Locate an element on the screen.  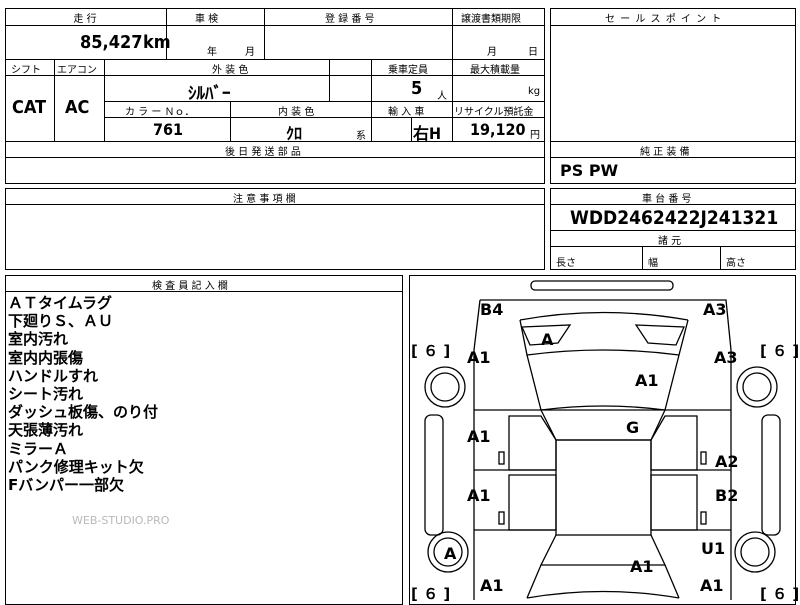
note-item: ダッシュ板傷、のり付 is located at coordinates (83, 412).